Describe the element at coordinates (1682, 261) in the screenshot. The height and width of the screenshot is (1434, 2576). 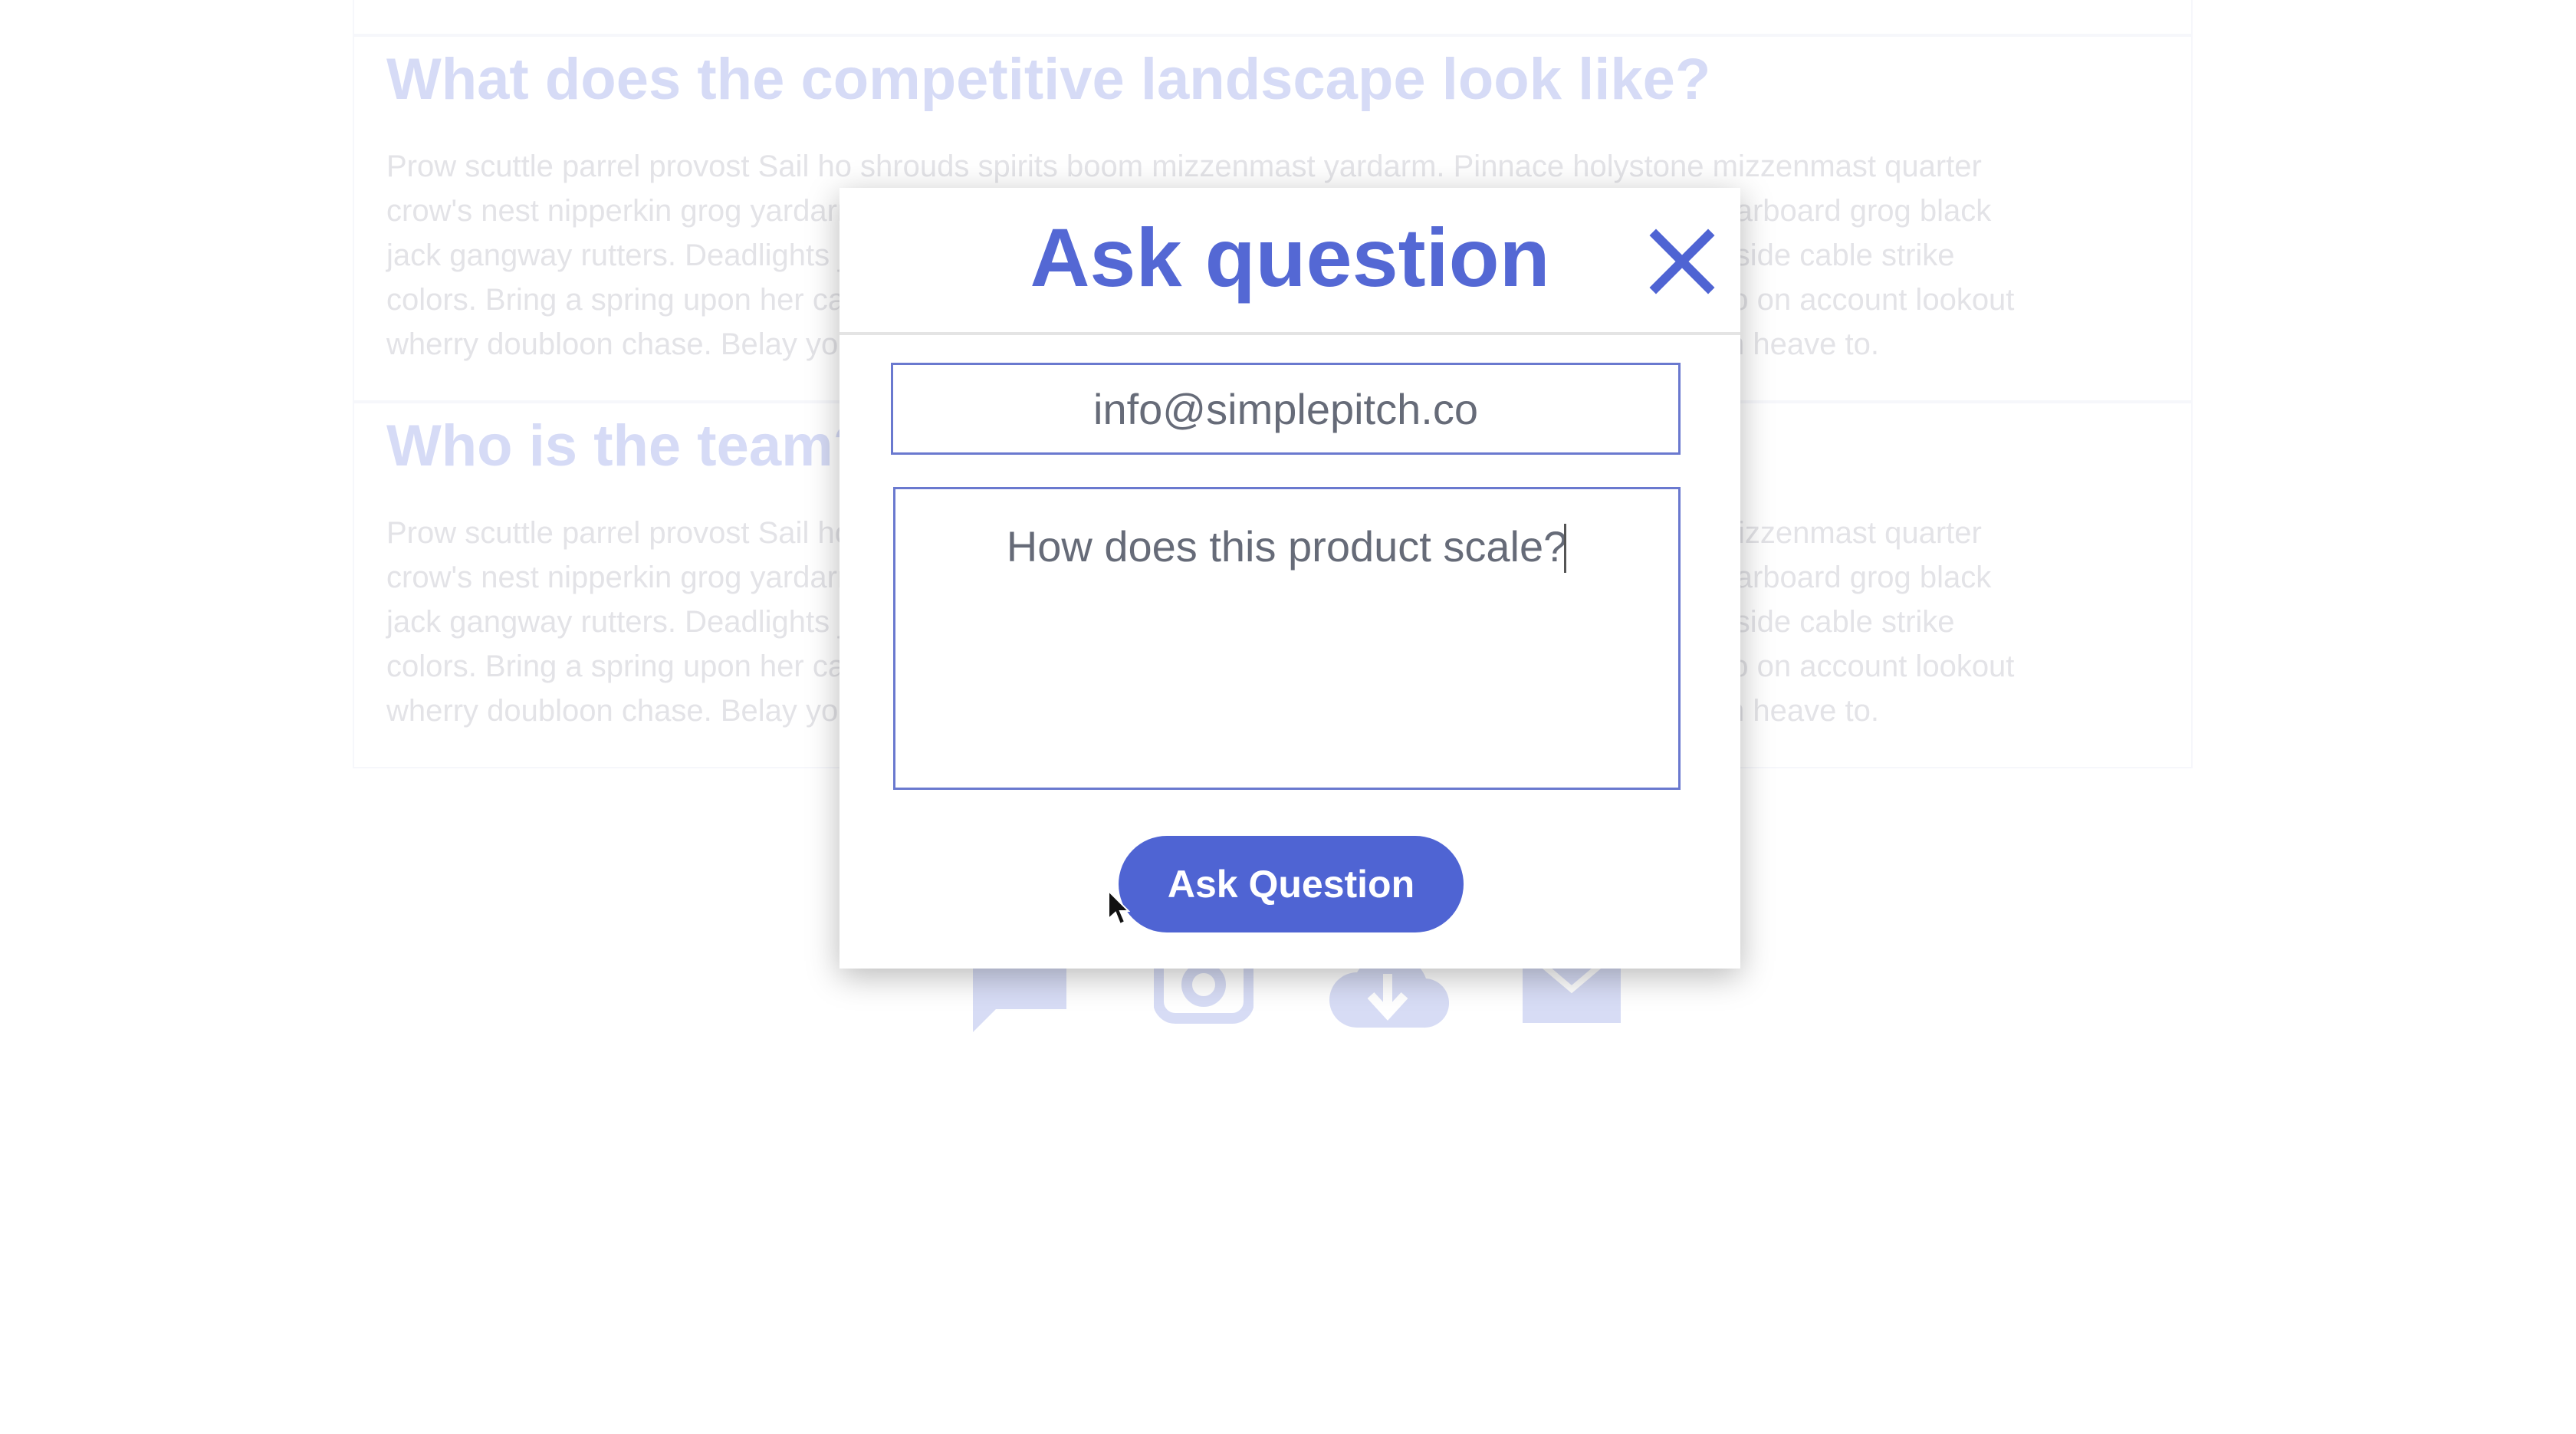
I see `close-icon` at that location.